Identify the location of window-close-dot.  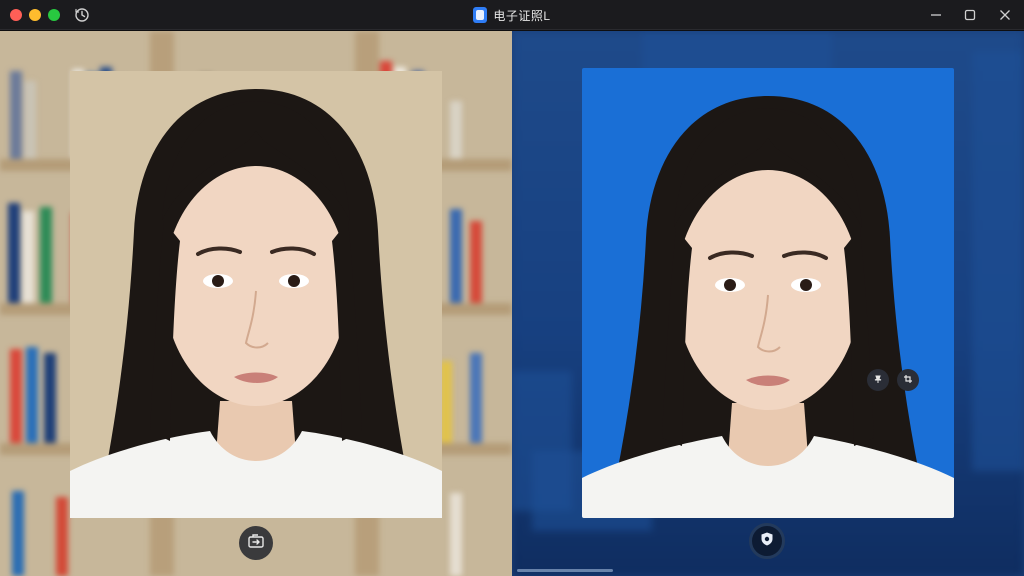
(16, 15).